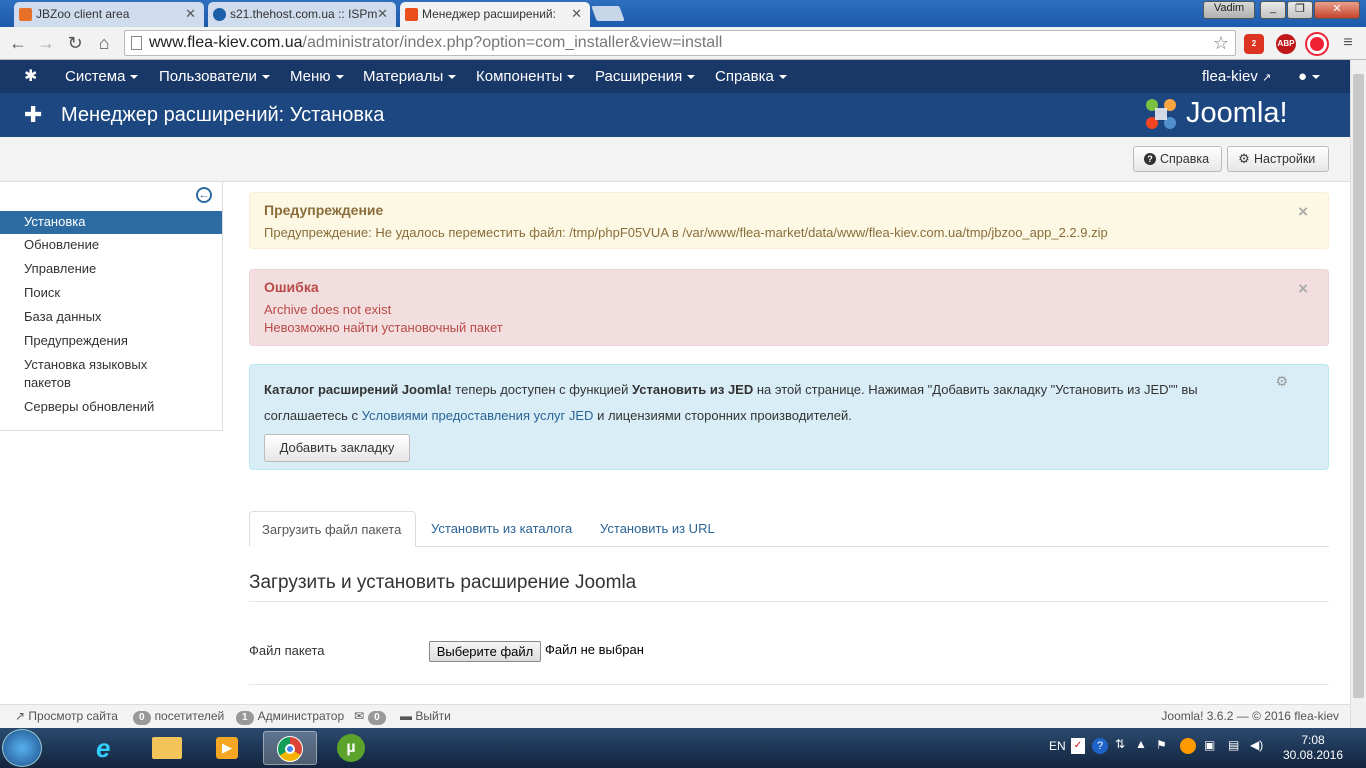  I want to click on extension-shield-icon: 2, so click(1254, 44).